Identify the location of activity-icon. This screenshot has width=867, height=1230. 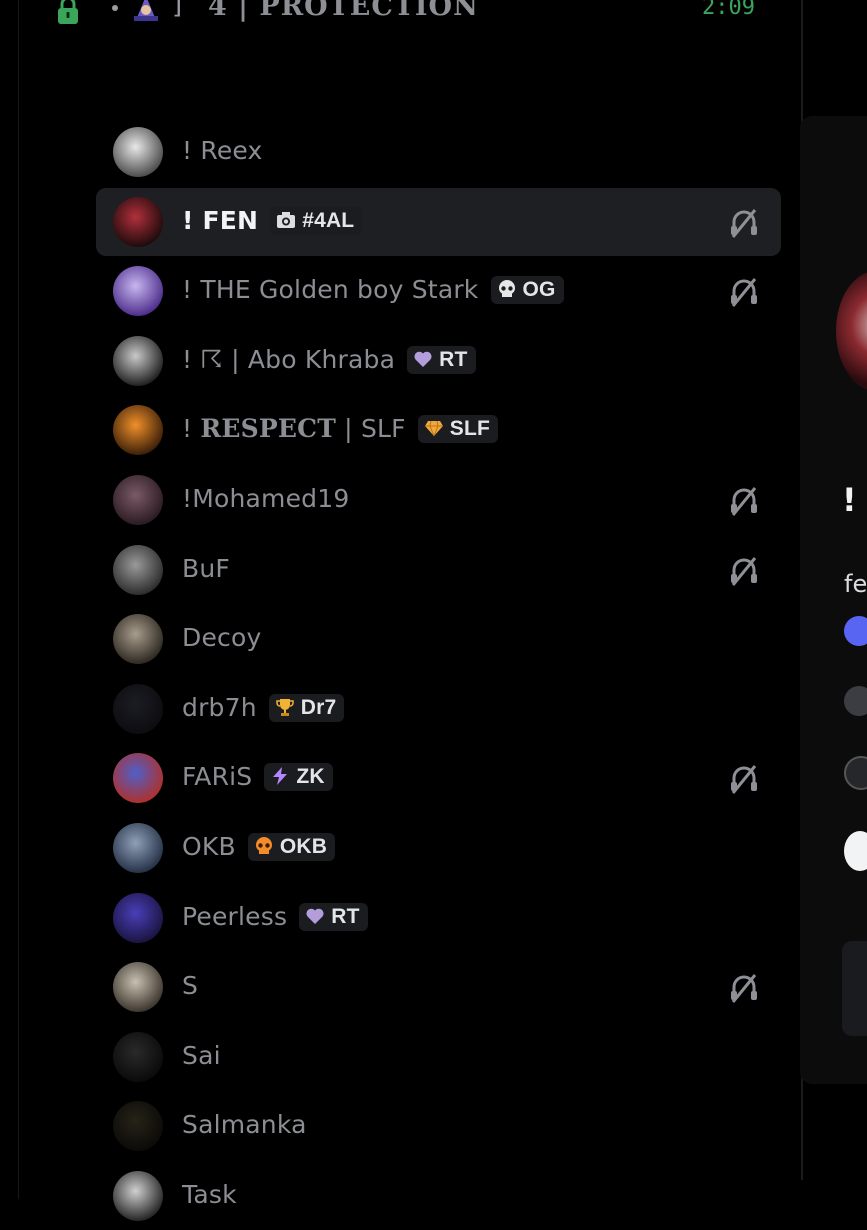
(855, 851).